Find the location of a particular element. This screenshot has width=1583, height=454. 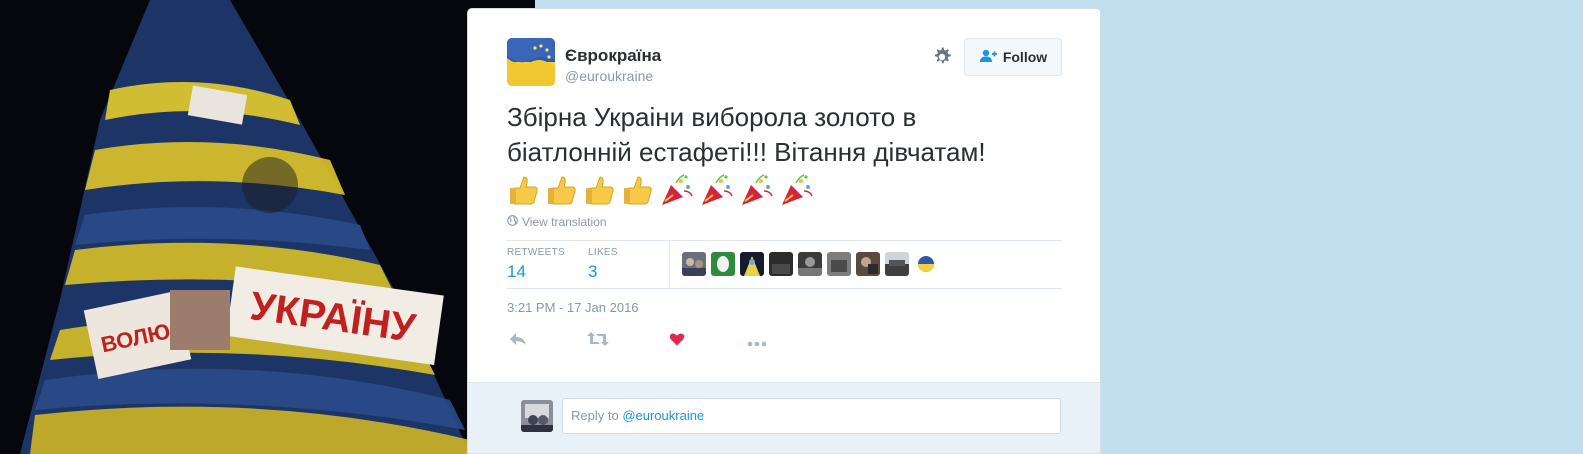

add-user-icon is located at coordinates (988, 57).